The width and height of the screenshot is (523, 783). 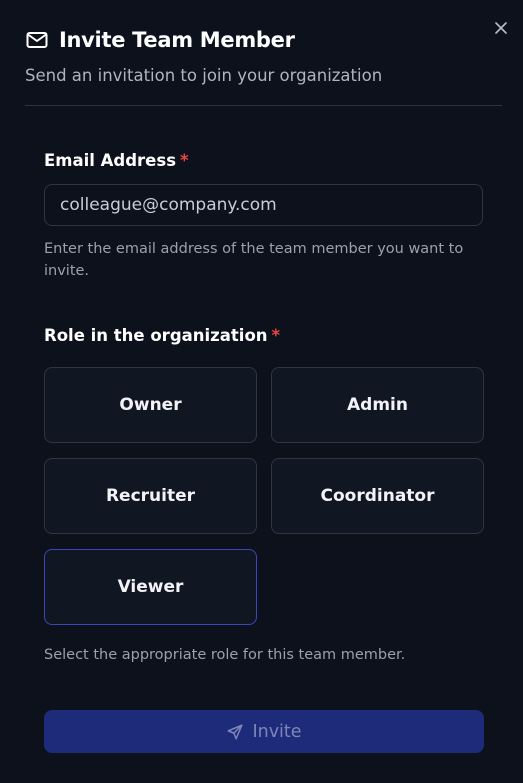 What do you see at coordinates (150, 496) in the screenshot?
I see `role-option-recruiter: Recruiter` at bounding box center [150, 496].